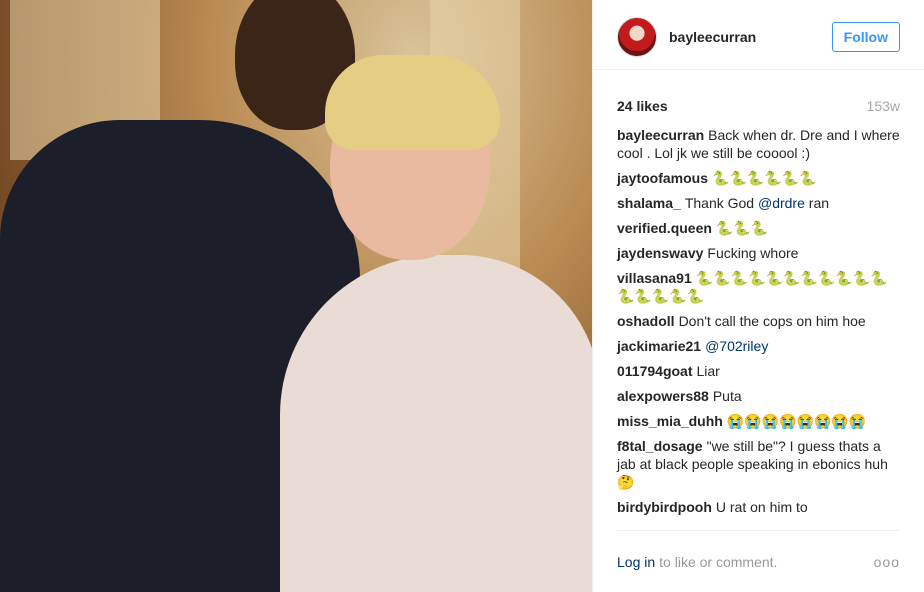  What do you see at coordinates (636, 562) in the screenshot?
I see `login-link: Log in` at bounding box center [636, 562].